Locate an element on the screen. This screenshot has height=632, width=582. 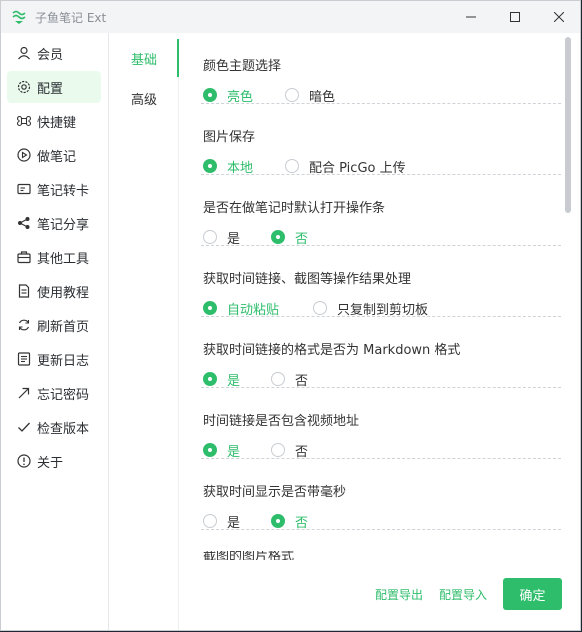
command-key-icon is located at coordinates (24, 121).